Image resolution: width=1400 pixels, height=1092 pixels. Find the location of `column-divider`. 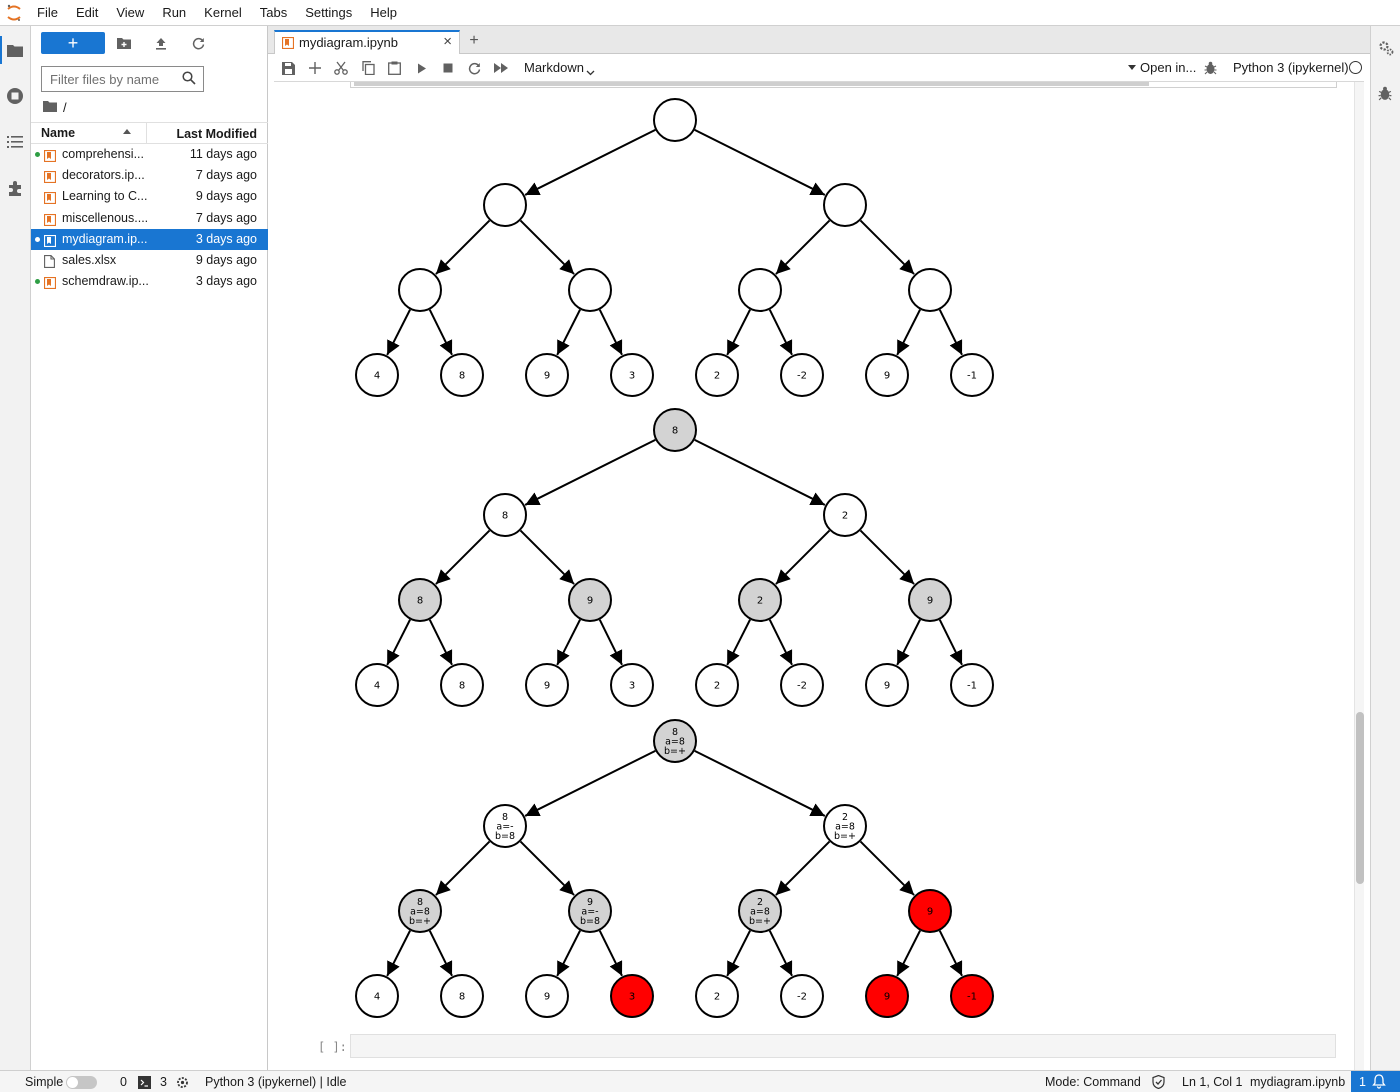

column-divider is located at coordinates (146, 133).